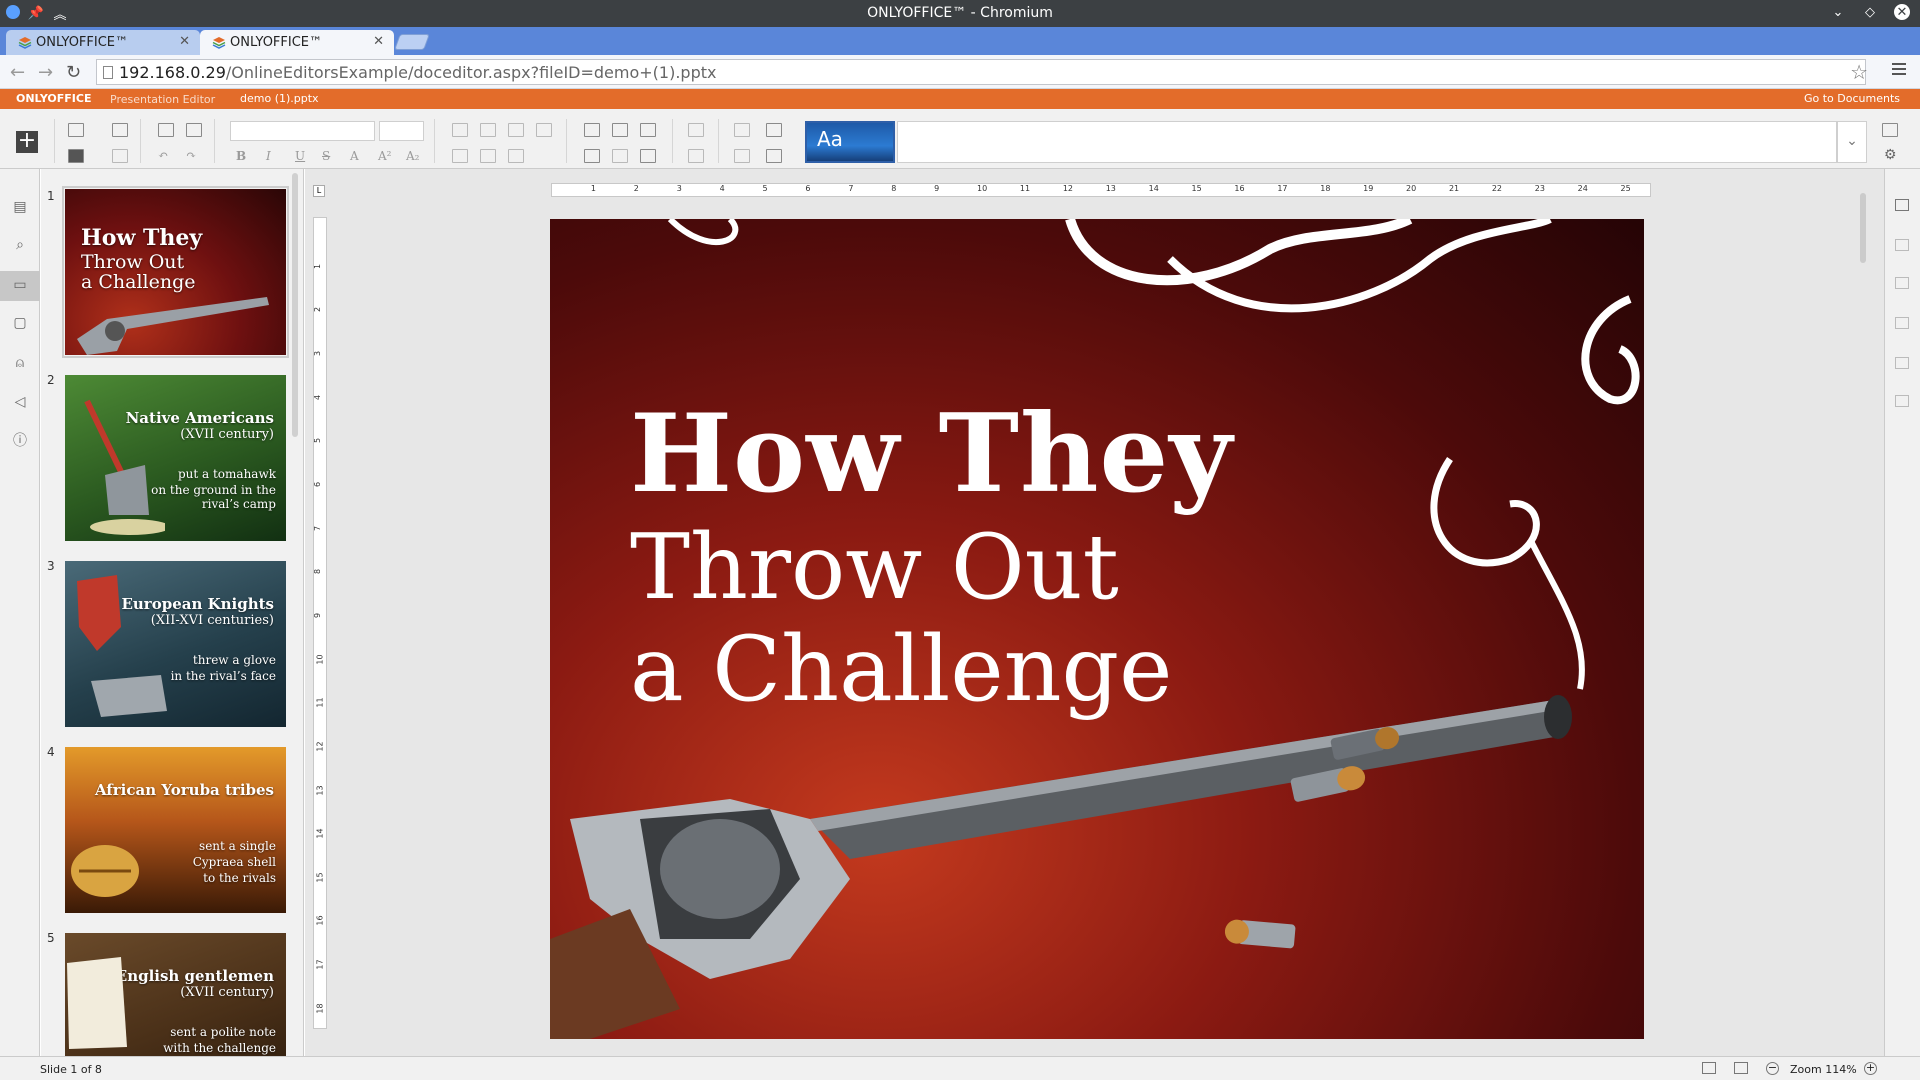 This screenshot has height=1080, width=1920. What do you see at coordinates (648, 130) in the screenshot?
I see `insert-textbox-icon` at bounding box center [648, 130].